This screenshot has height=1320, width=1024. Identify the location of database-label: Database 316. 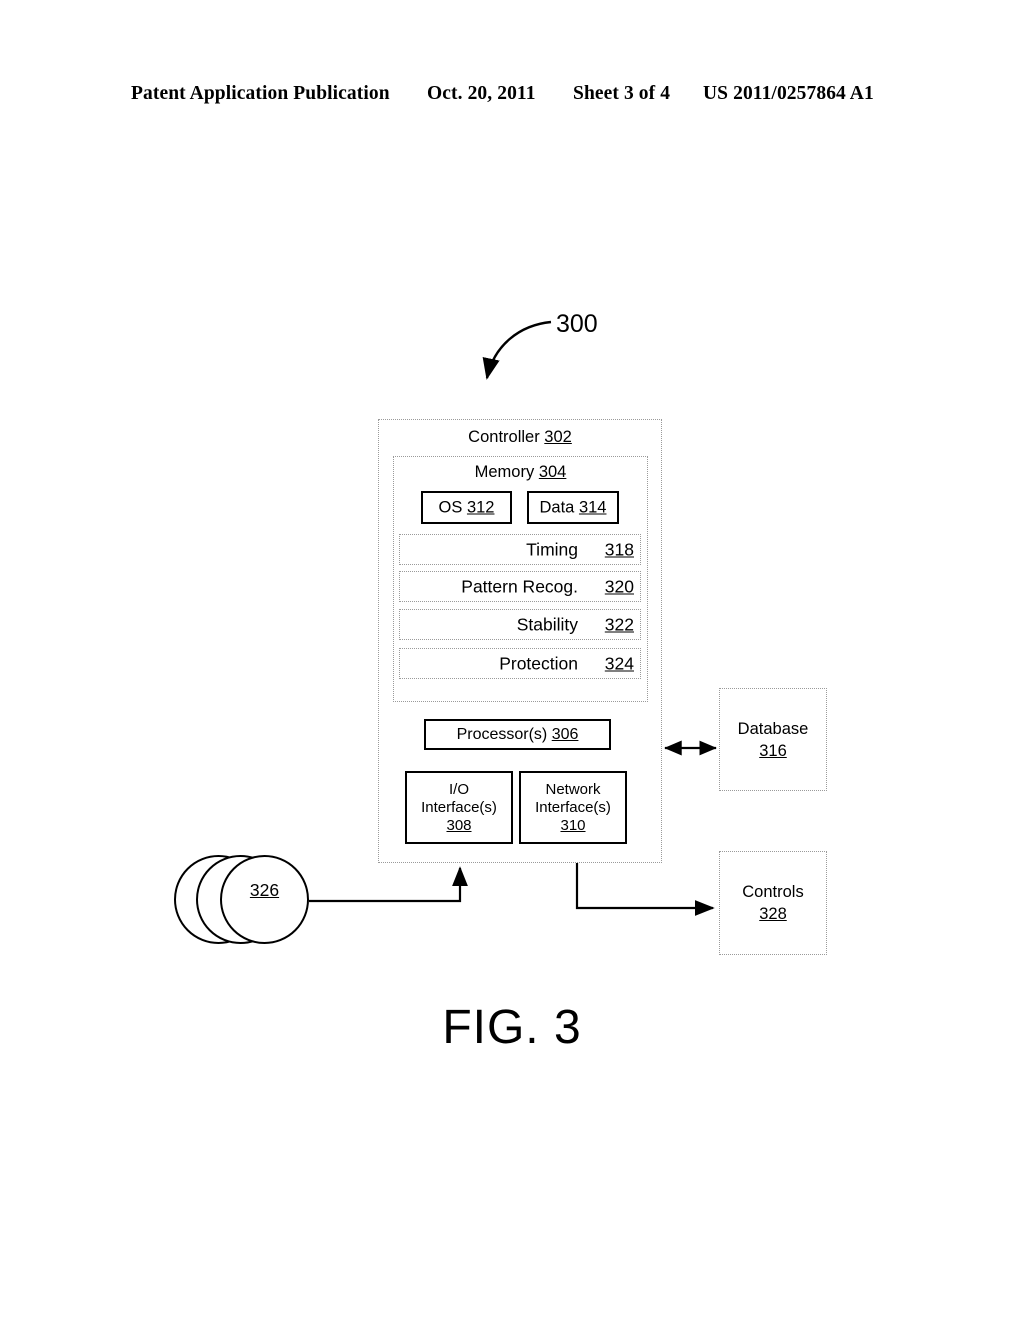
(773, 740).